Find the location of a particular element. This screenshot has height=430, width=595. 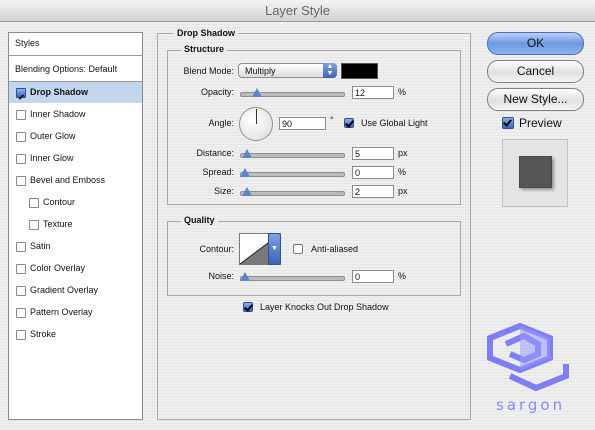

style-item-label: Outer Glow is located at coordinates (53, 136).